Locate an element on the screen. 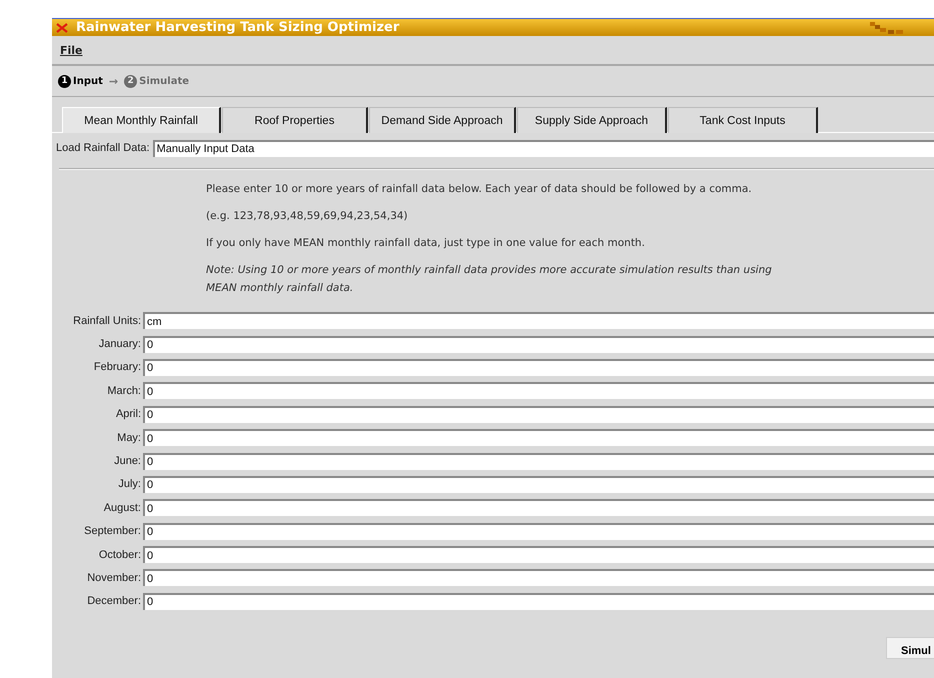 The height and width of the screenshot is (678, 934). tab: Supply Side Approach is located at coordinates (592, 120).